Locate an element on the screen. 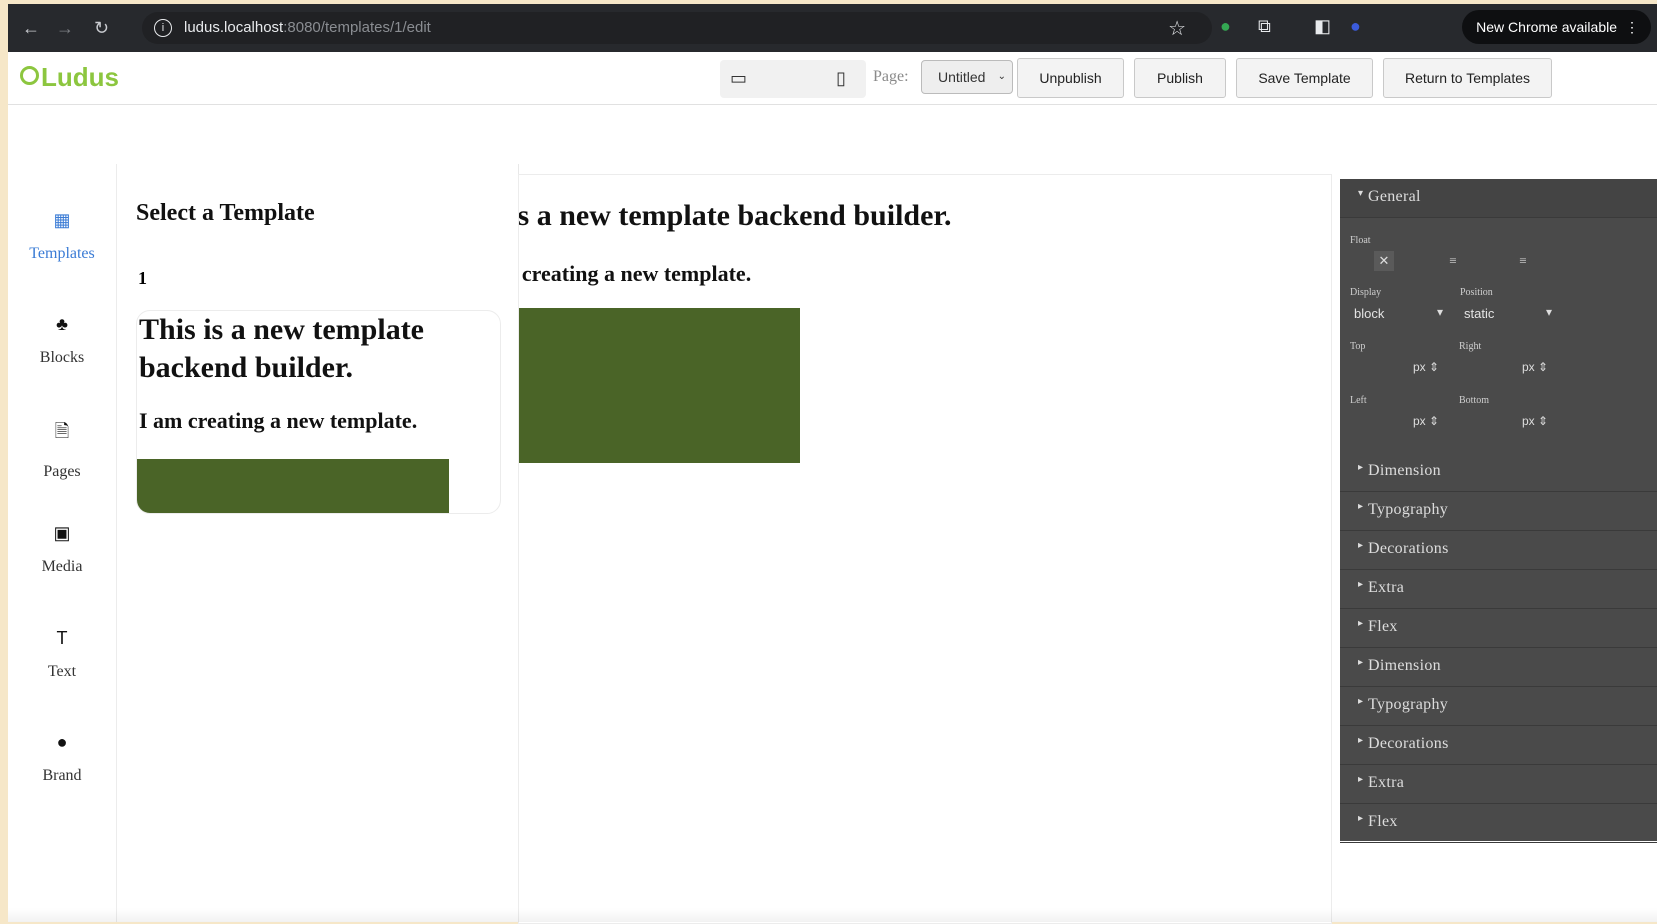  new-chrome-available-button: New Chrome available ⋮ is located at coordinates (1556, 27).